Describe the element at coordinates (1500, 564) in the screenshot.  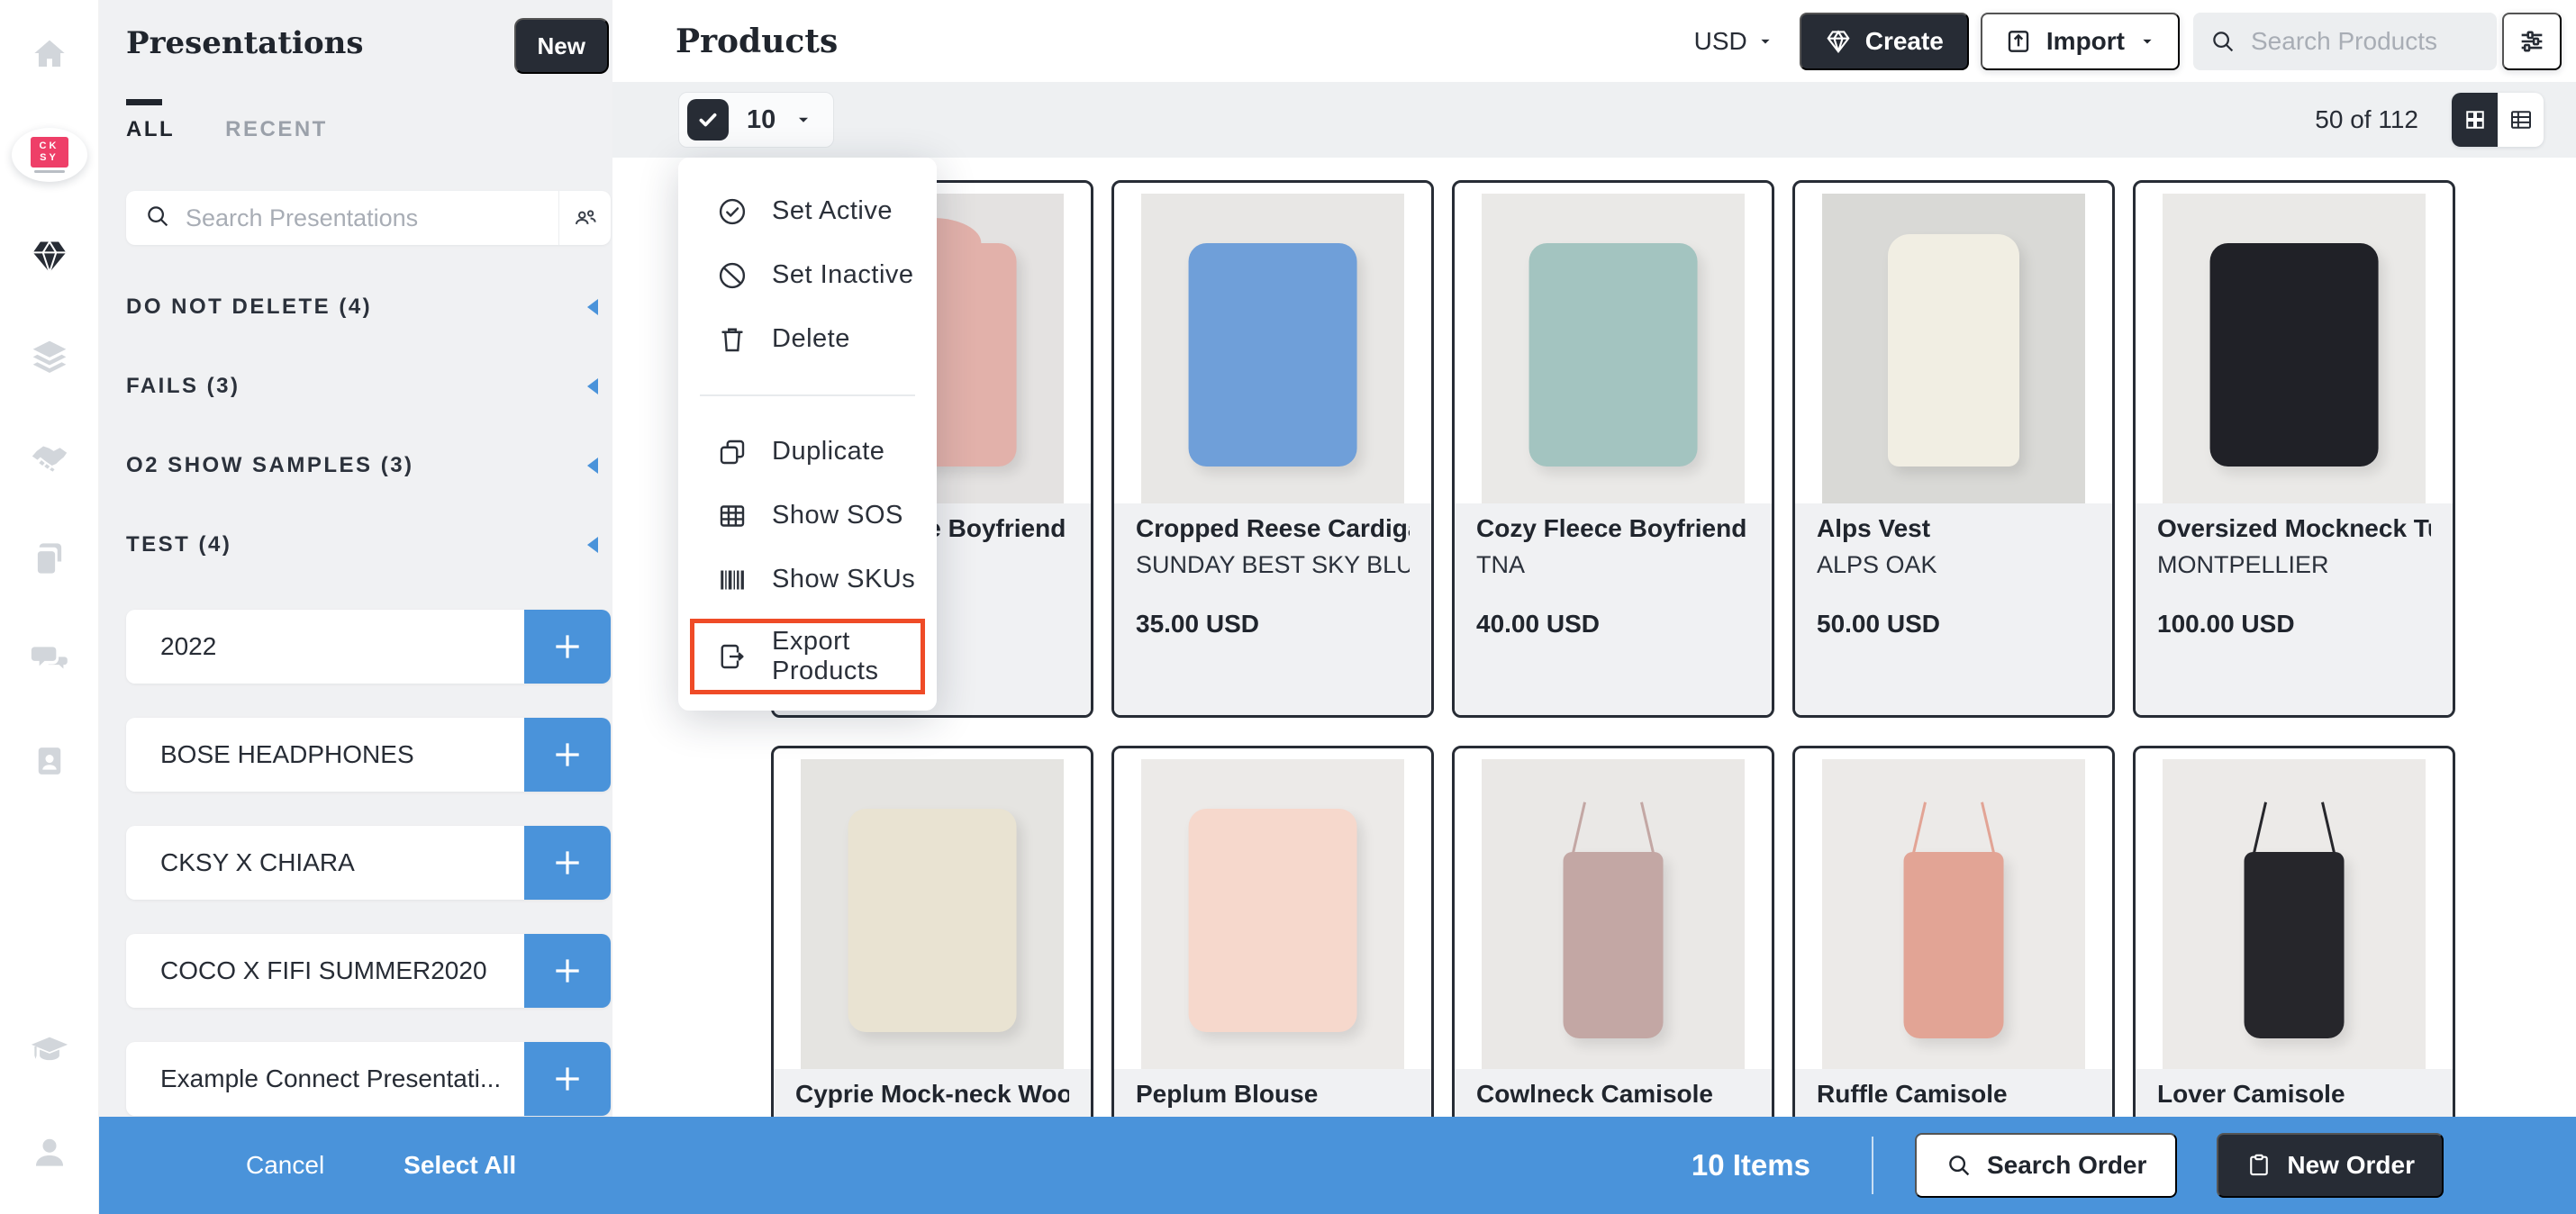
I see `product-subtitle: TNA` at that location.